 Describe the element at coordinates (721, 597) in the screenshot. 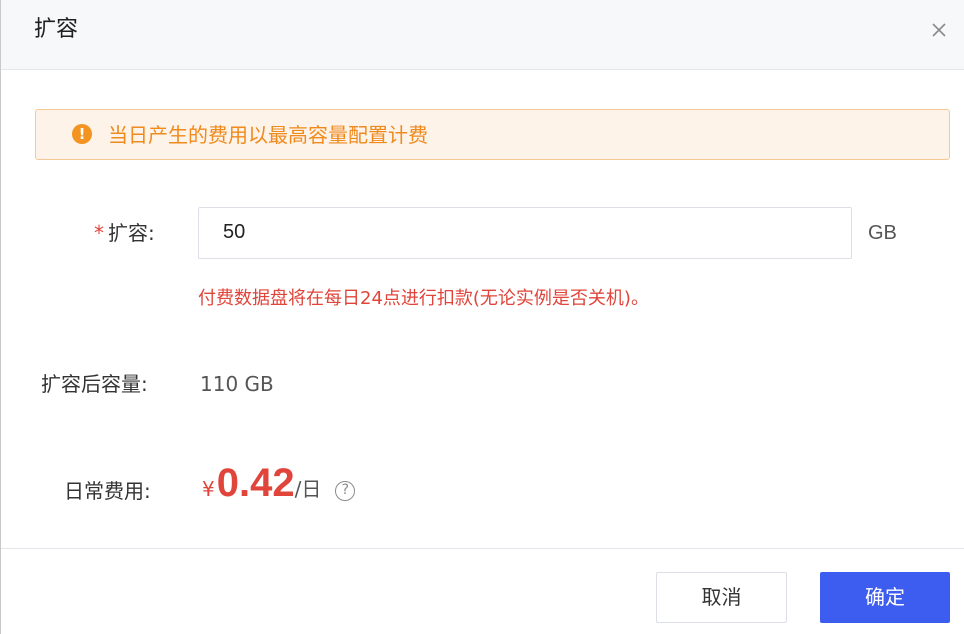

I see `cancel-button: 取消` at that location.